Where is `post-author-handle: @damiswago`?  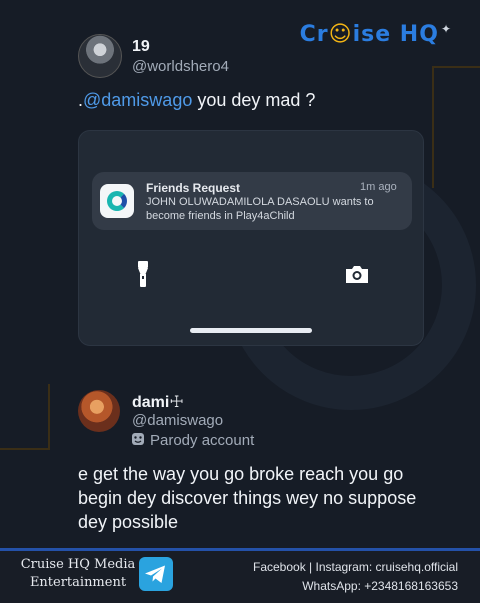 post-author-handle: @damiswago is located at coordinates (177, 420).